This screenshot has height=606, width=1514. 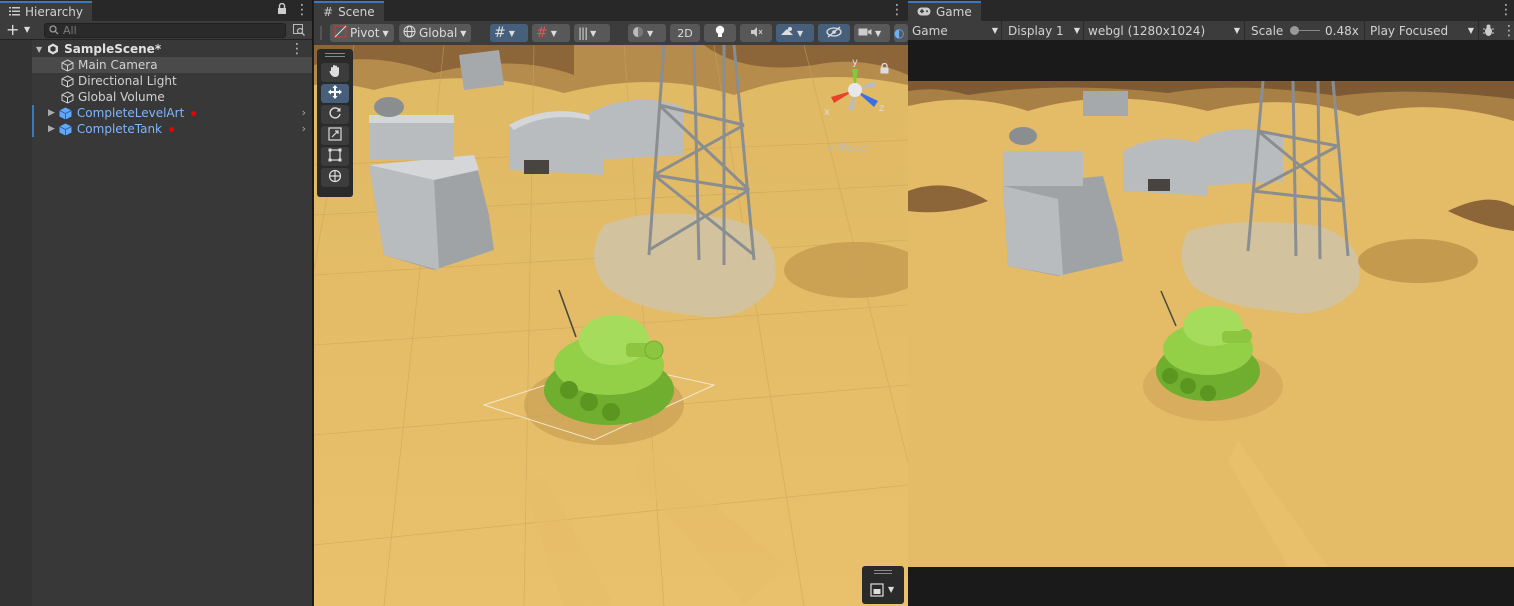 What do you see at coordinates (172, 97) in the screenshot?
I see `list-item: Global Volume` at bounding box center [172, 97].